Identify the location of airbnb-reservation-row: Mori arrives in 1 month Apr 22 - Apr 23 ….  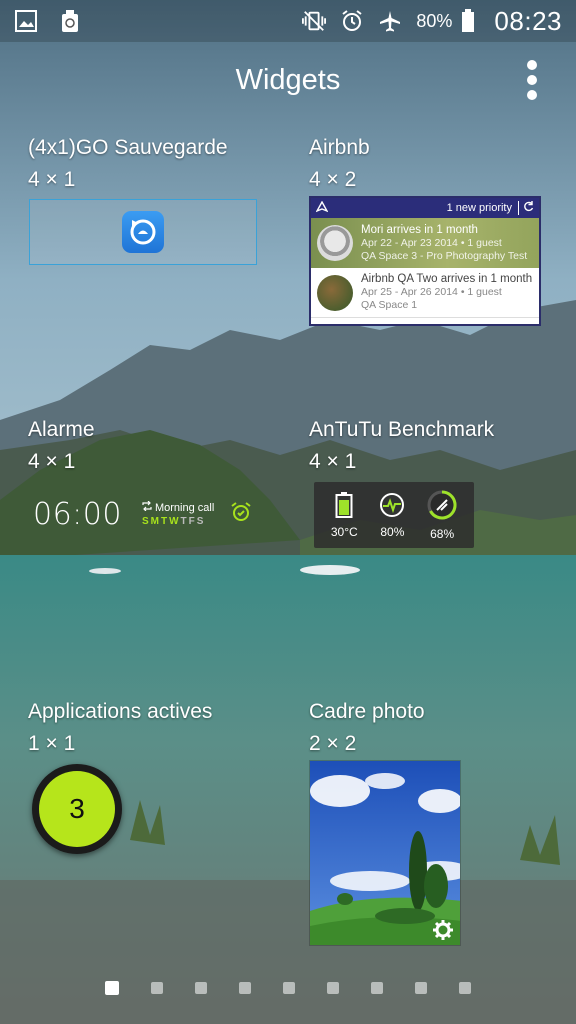
(425, 243).